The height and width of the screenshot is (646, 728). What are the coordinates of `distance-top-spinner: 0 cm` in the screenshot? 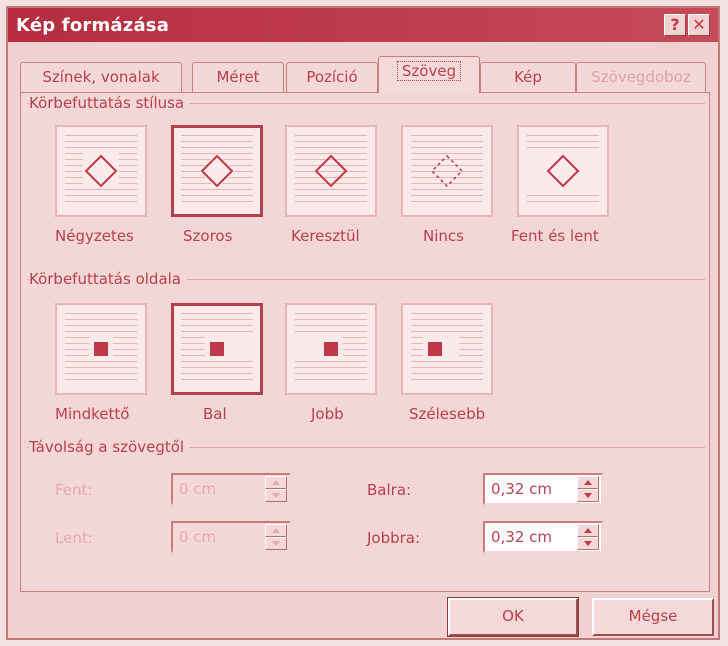 It's located at (231, 489).